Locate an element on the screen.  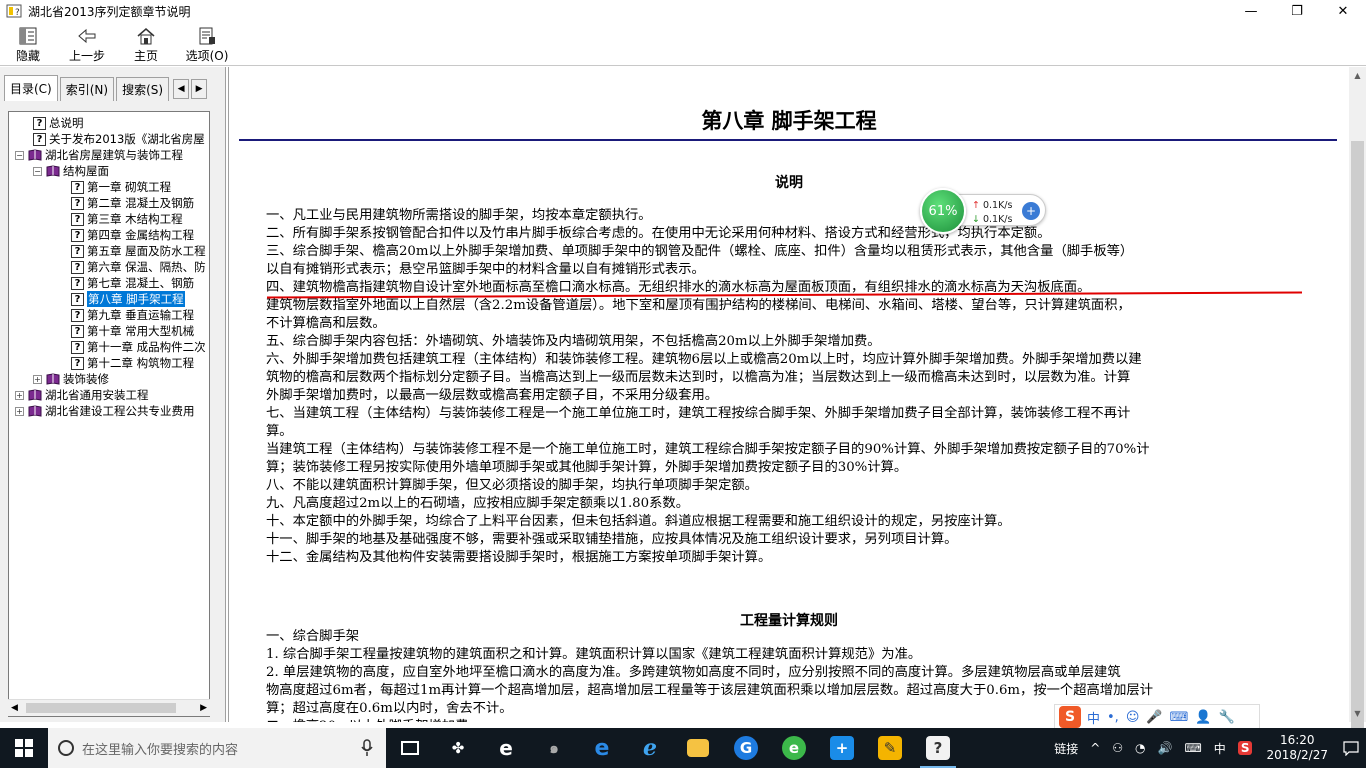
tree-item: ? 第一章 砌筑工程 is located at coordinates (121, 187).